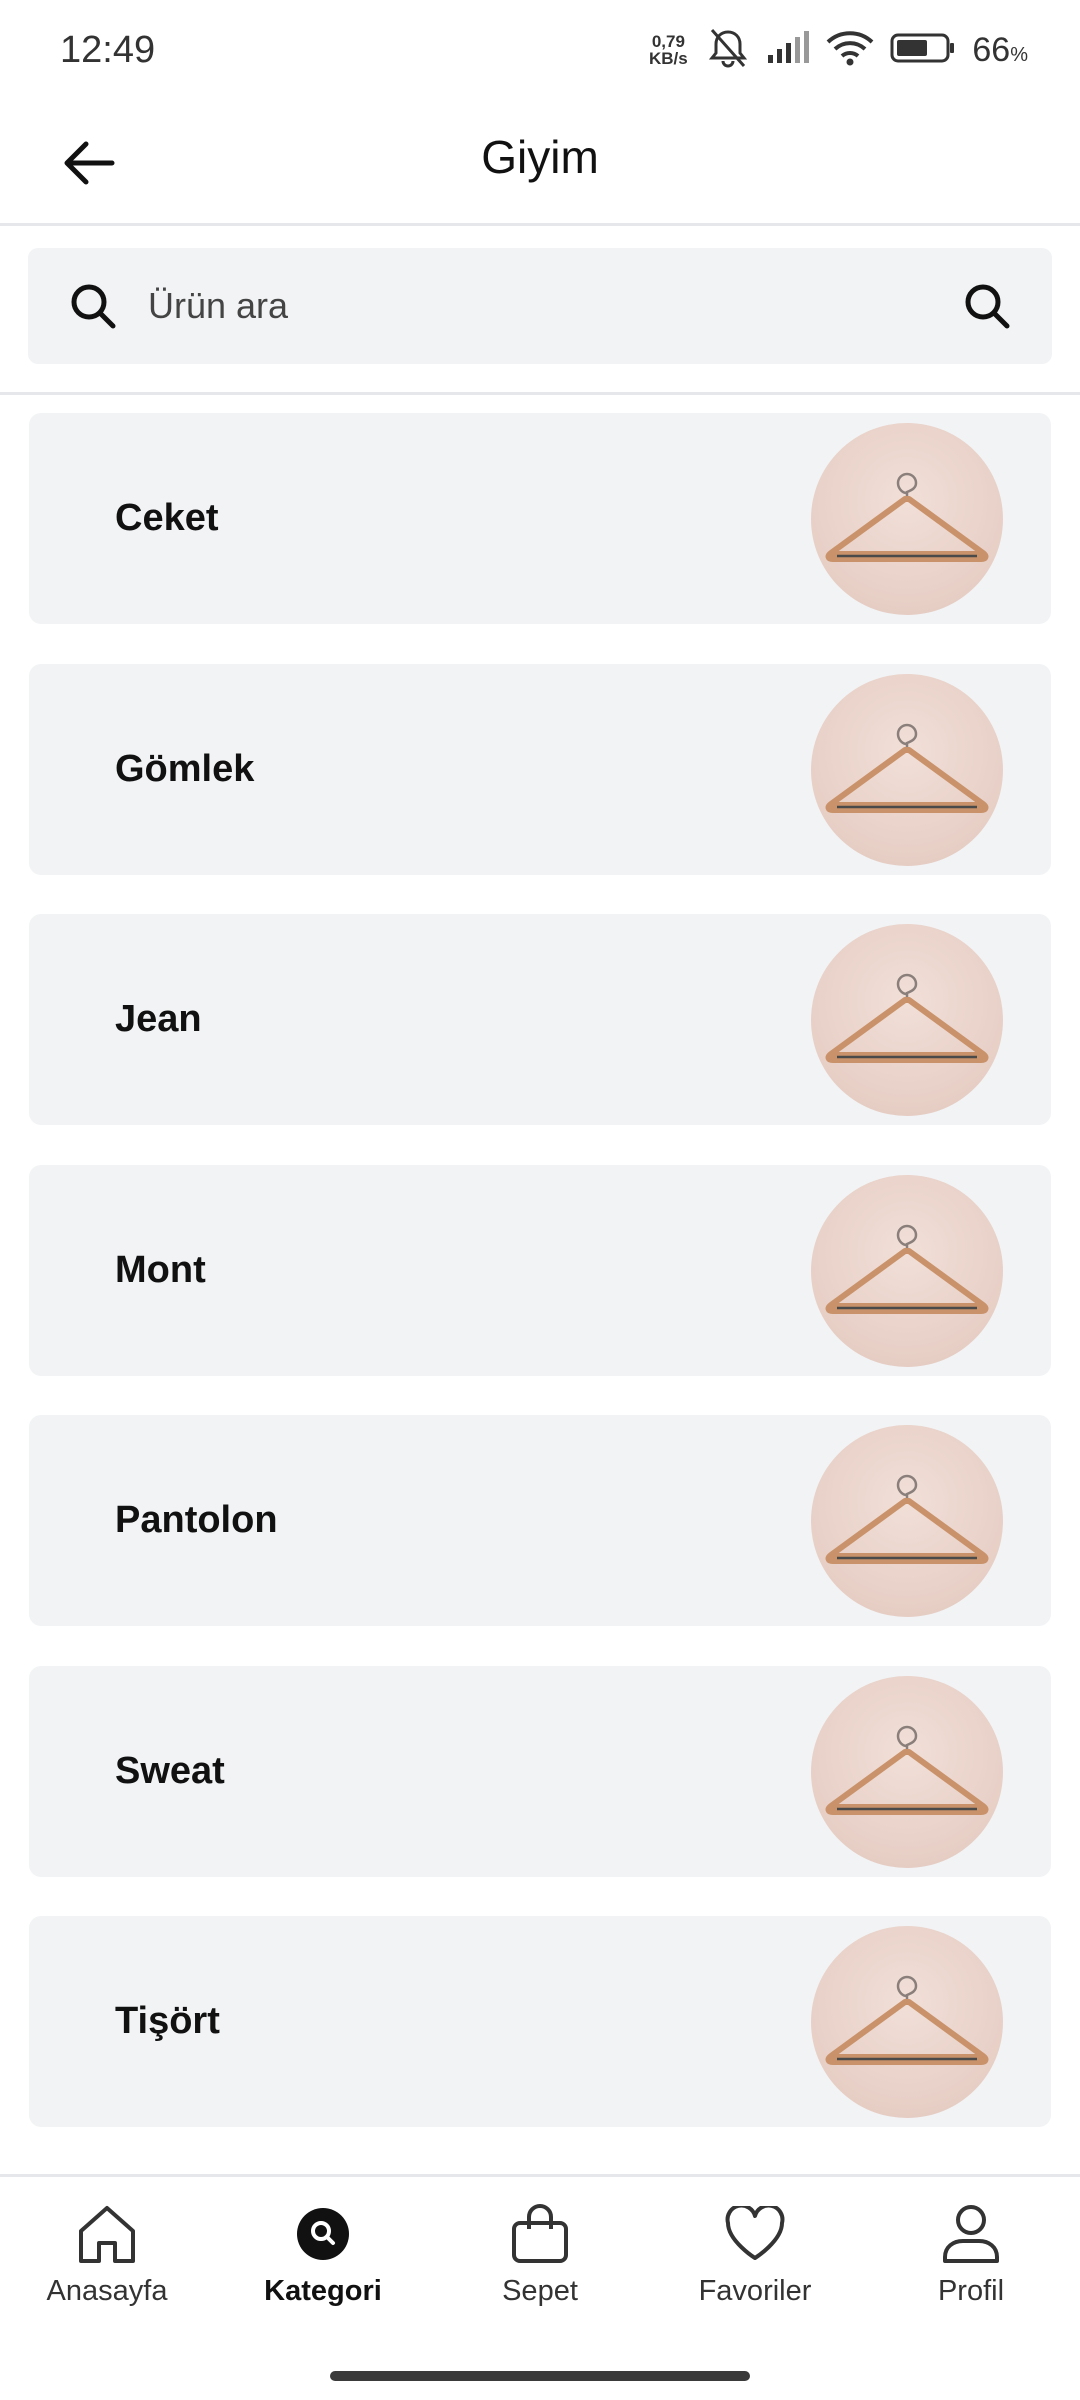 Image resolution: width=1080 pixels, height=2400 pixels. Describe the element at coordinates (548, 306) in the screenshot. I see `search-input` at that location.